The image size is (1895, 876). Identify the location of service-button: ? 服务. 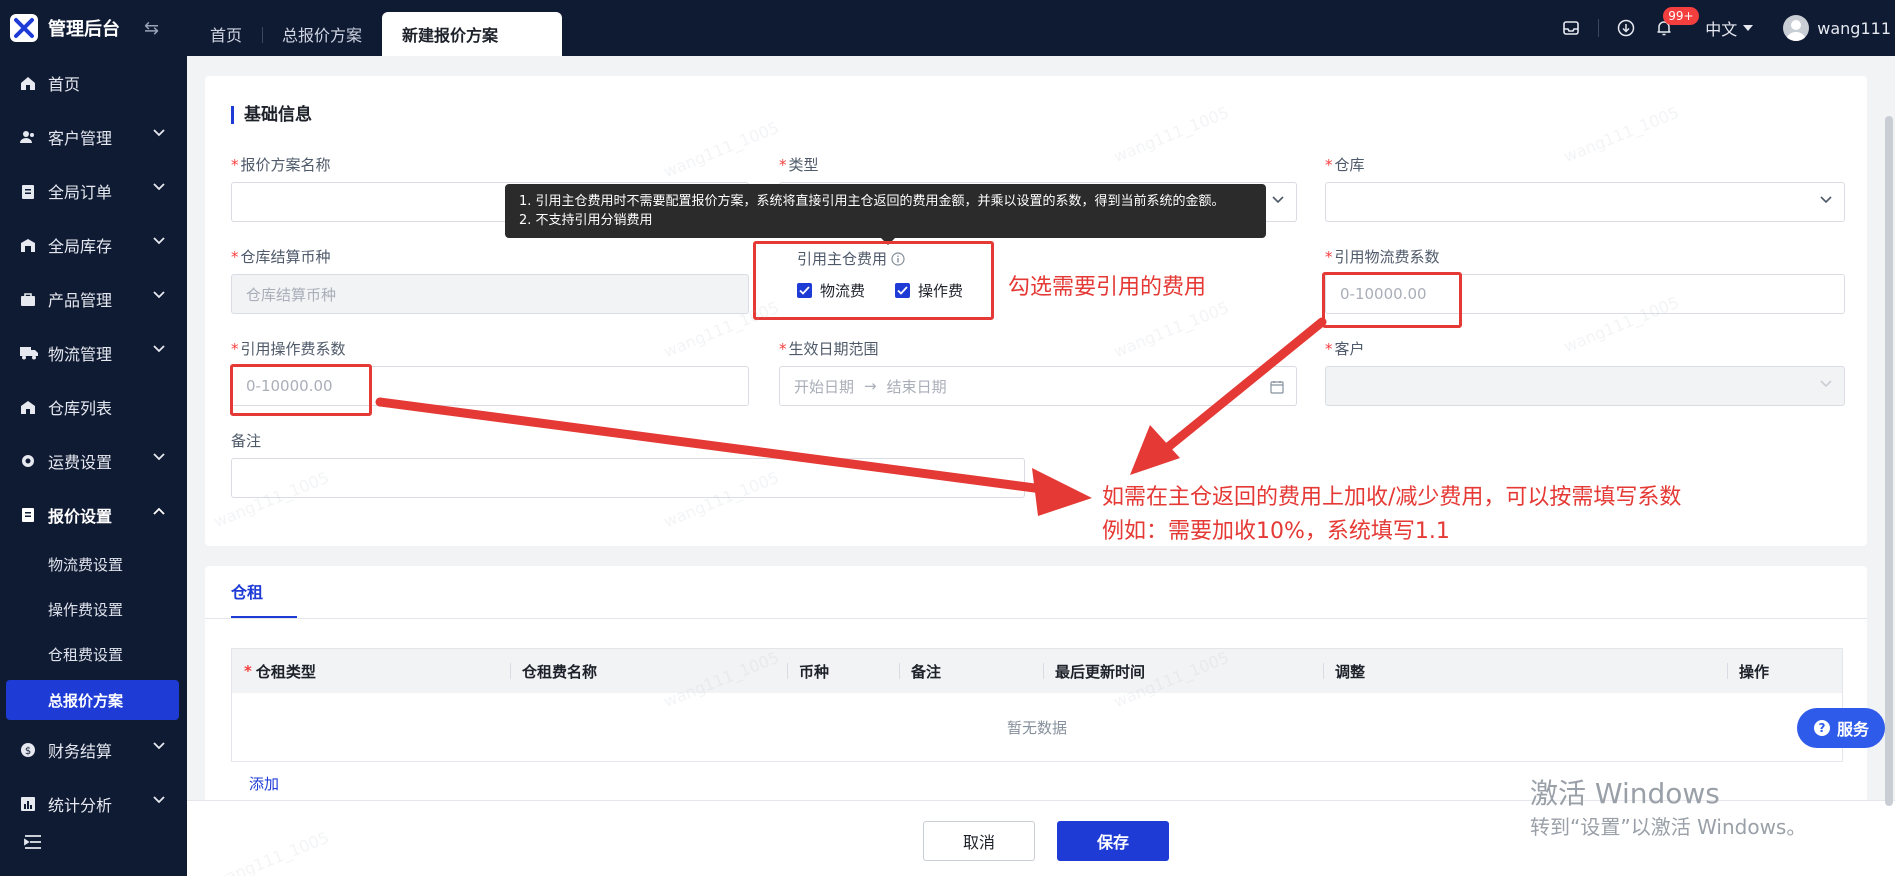
(1841, 728).